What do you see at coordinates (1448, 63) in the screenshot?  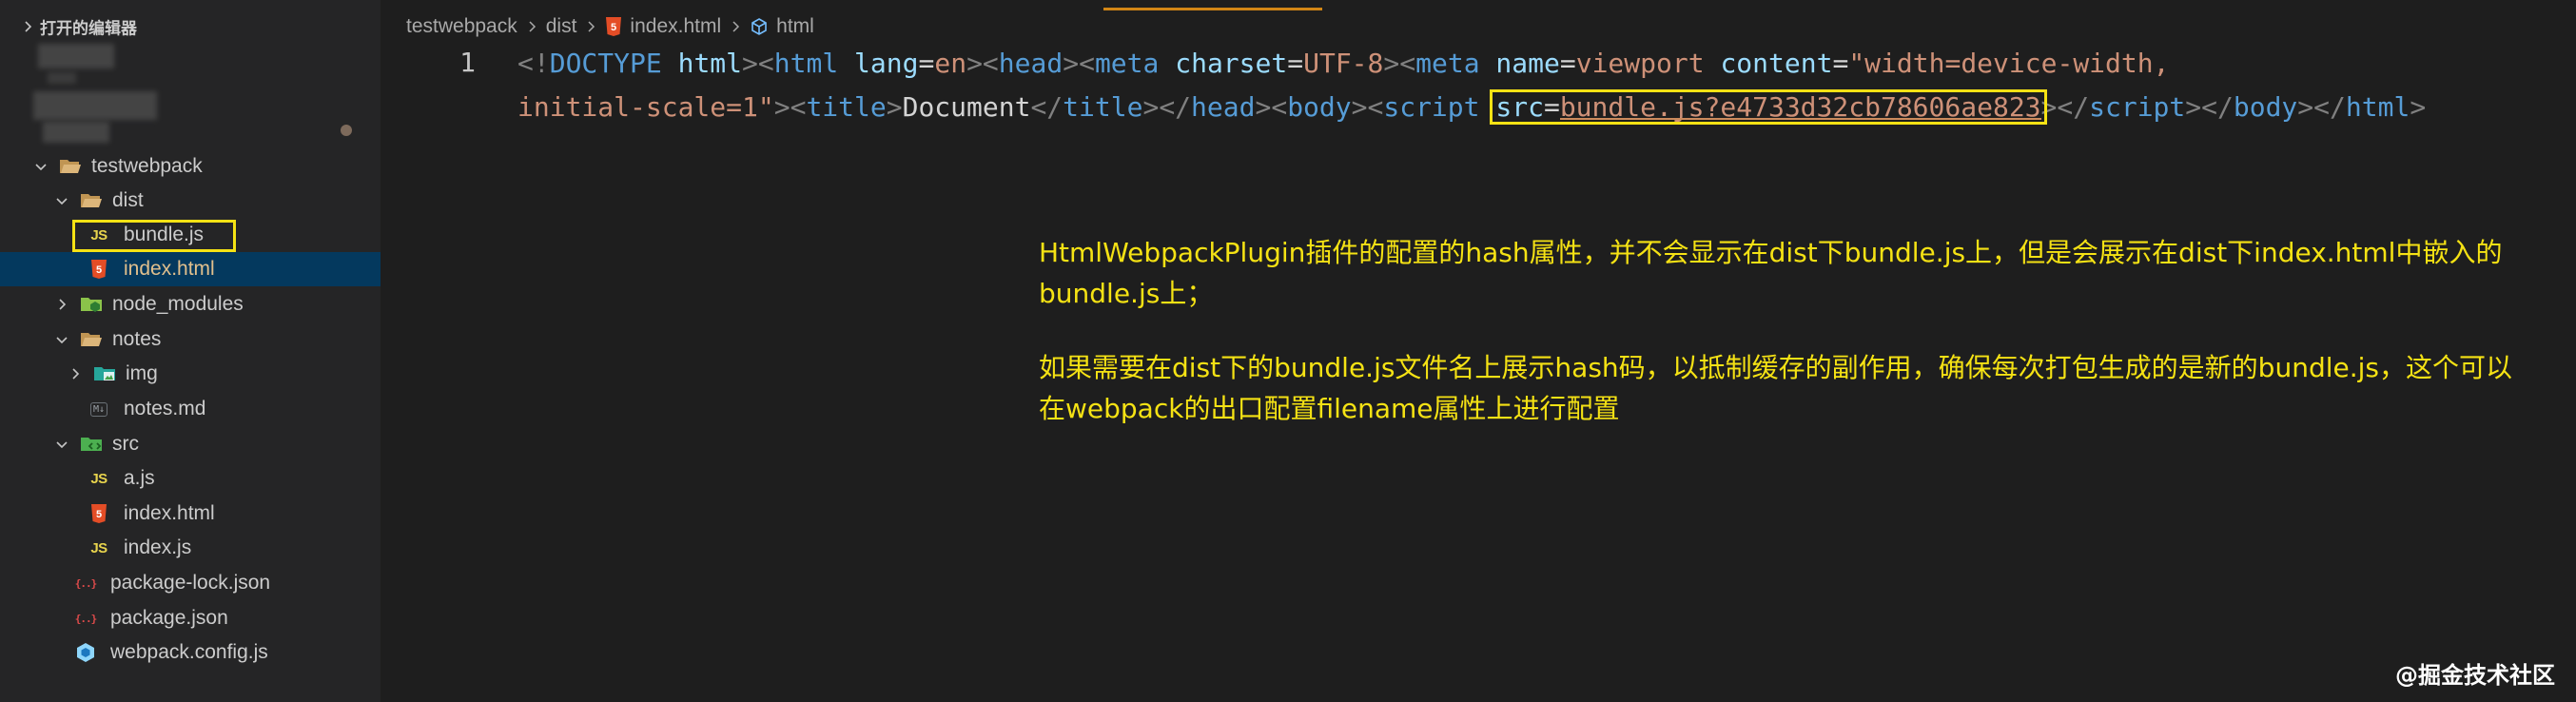 I see `code-token: meta` at bounding box center [1448, 63].